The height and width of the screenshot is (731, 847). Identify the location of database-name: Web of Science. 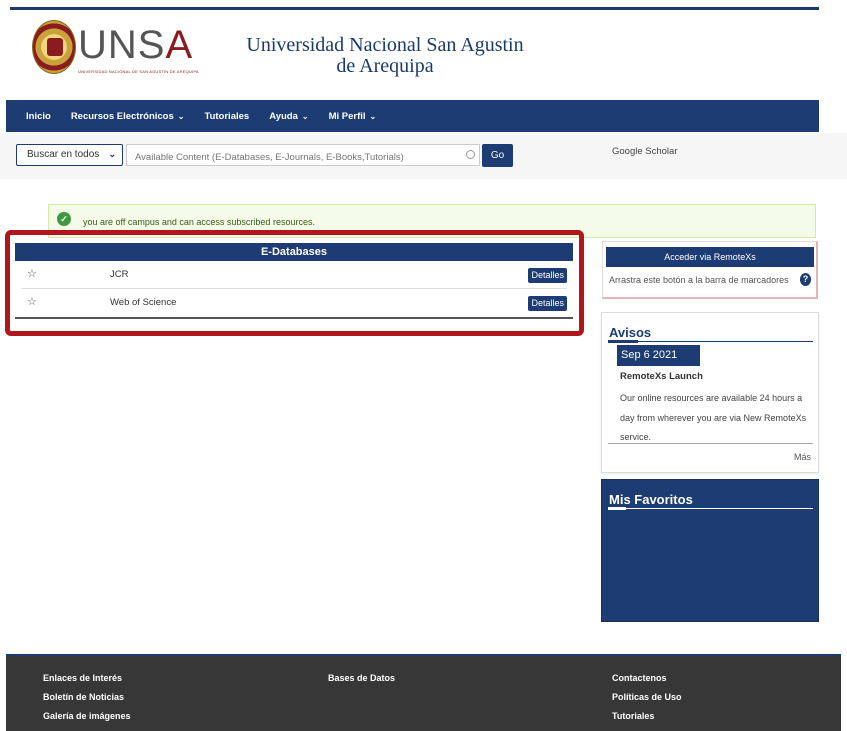
(143, 302).